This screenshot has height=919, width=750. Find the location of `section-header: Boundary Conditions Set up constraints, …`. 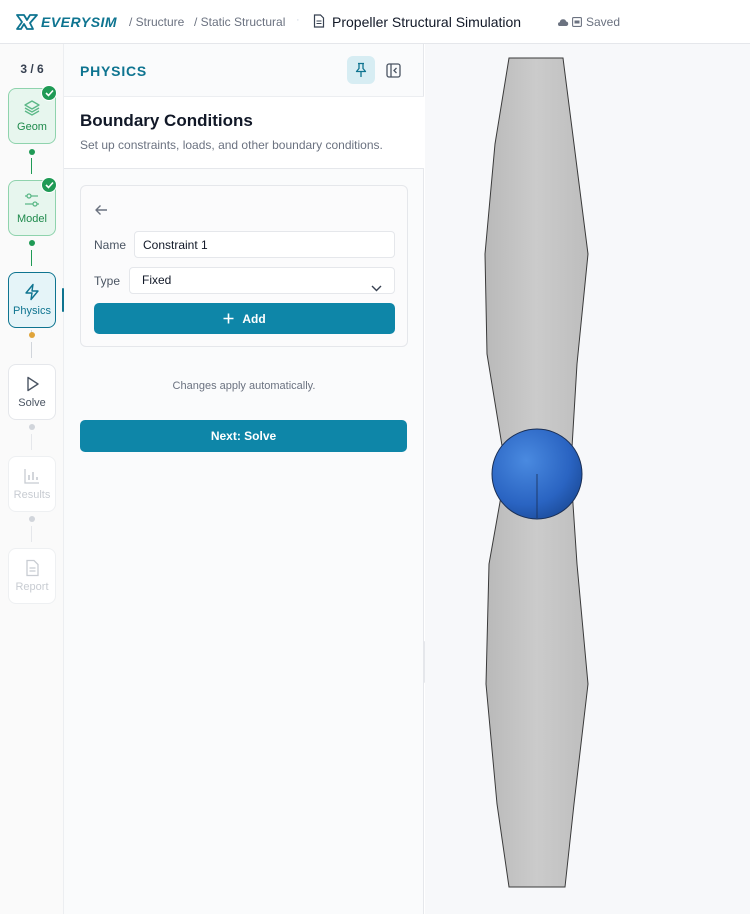

section-header: Boundary Conditions Set up constraints, … is located at coordinates (244, 133).